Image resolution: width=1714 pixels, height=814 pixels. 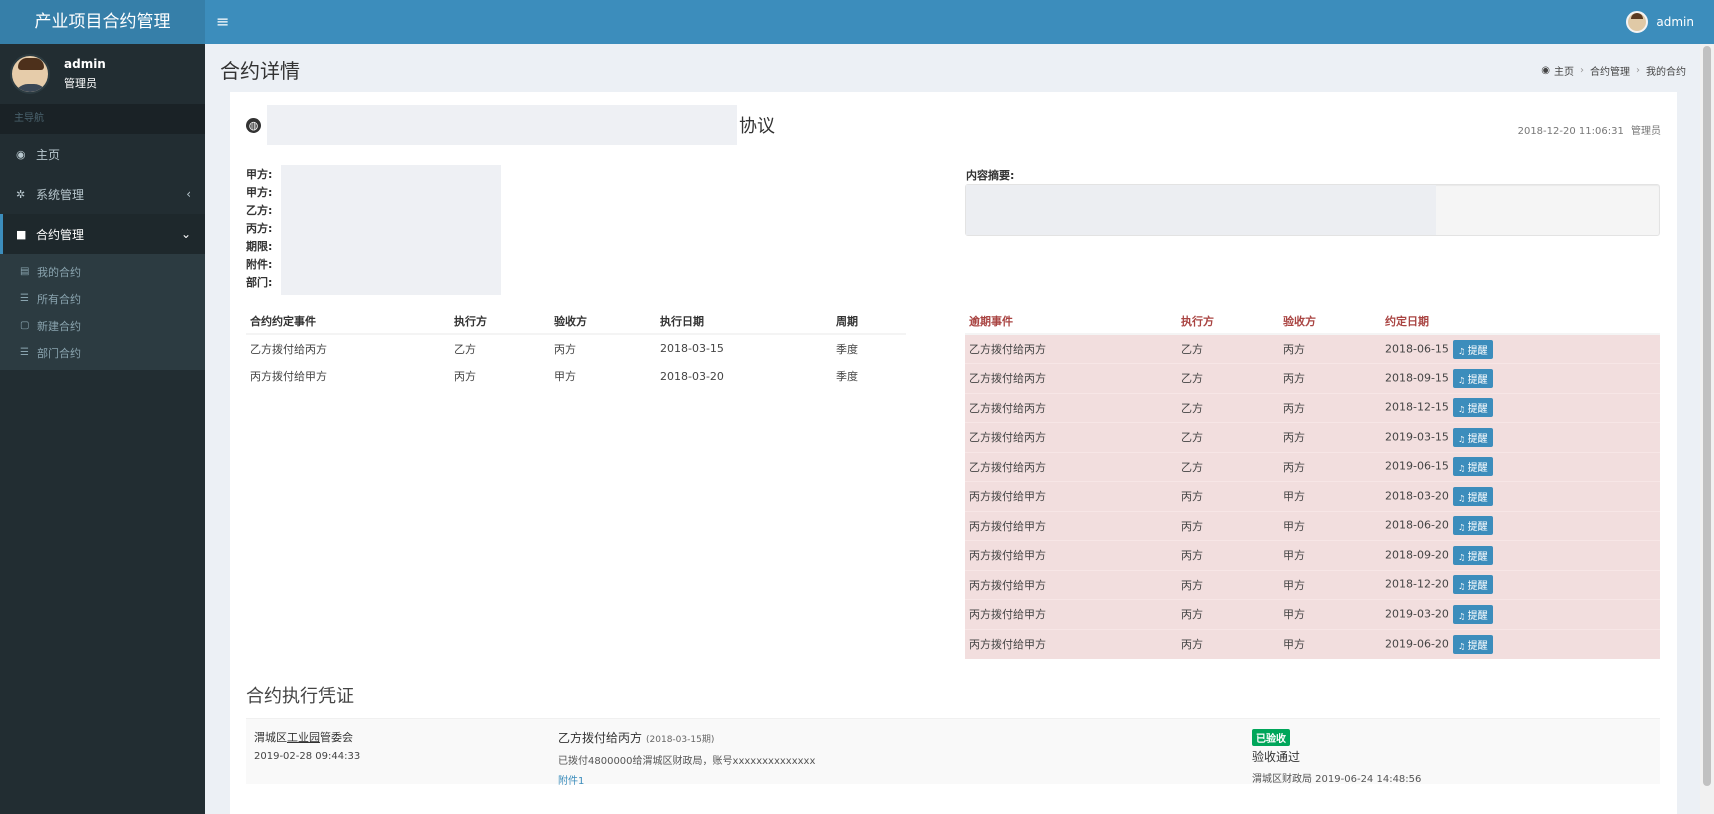 What do you see at coordinates (576, 348) in the screenshot?
I see `table-row: 乙方拨付给丙方 乙方 丙方 2018-03-15 季度` at bounding box center [576, 348].